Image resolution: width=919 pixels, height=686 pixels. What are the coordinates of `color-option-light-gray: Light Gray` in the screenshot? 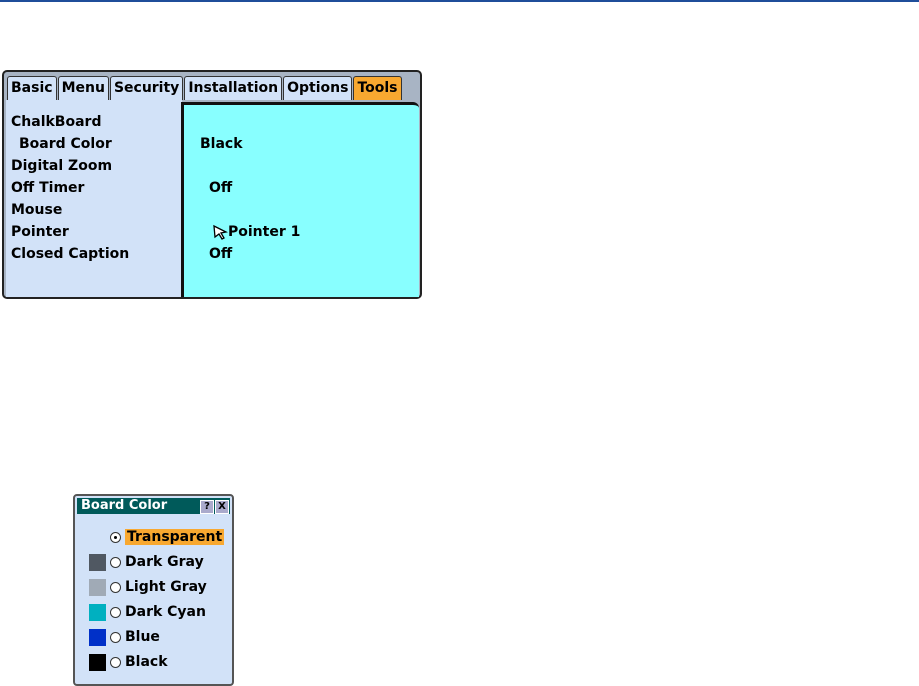 It's located at (148, 587).